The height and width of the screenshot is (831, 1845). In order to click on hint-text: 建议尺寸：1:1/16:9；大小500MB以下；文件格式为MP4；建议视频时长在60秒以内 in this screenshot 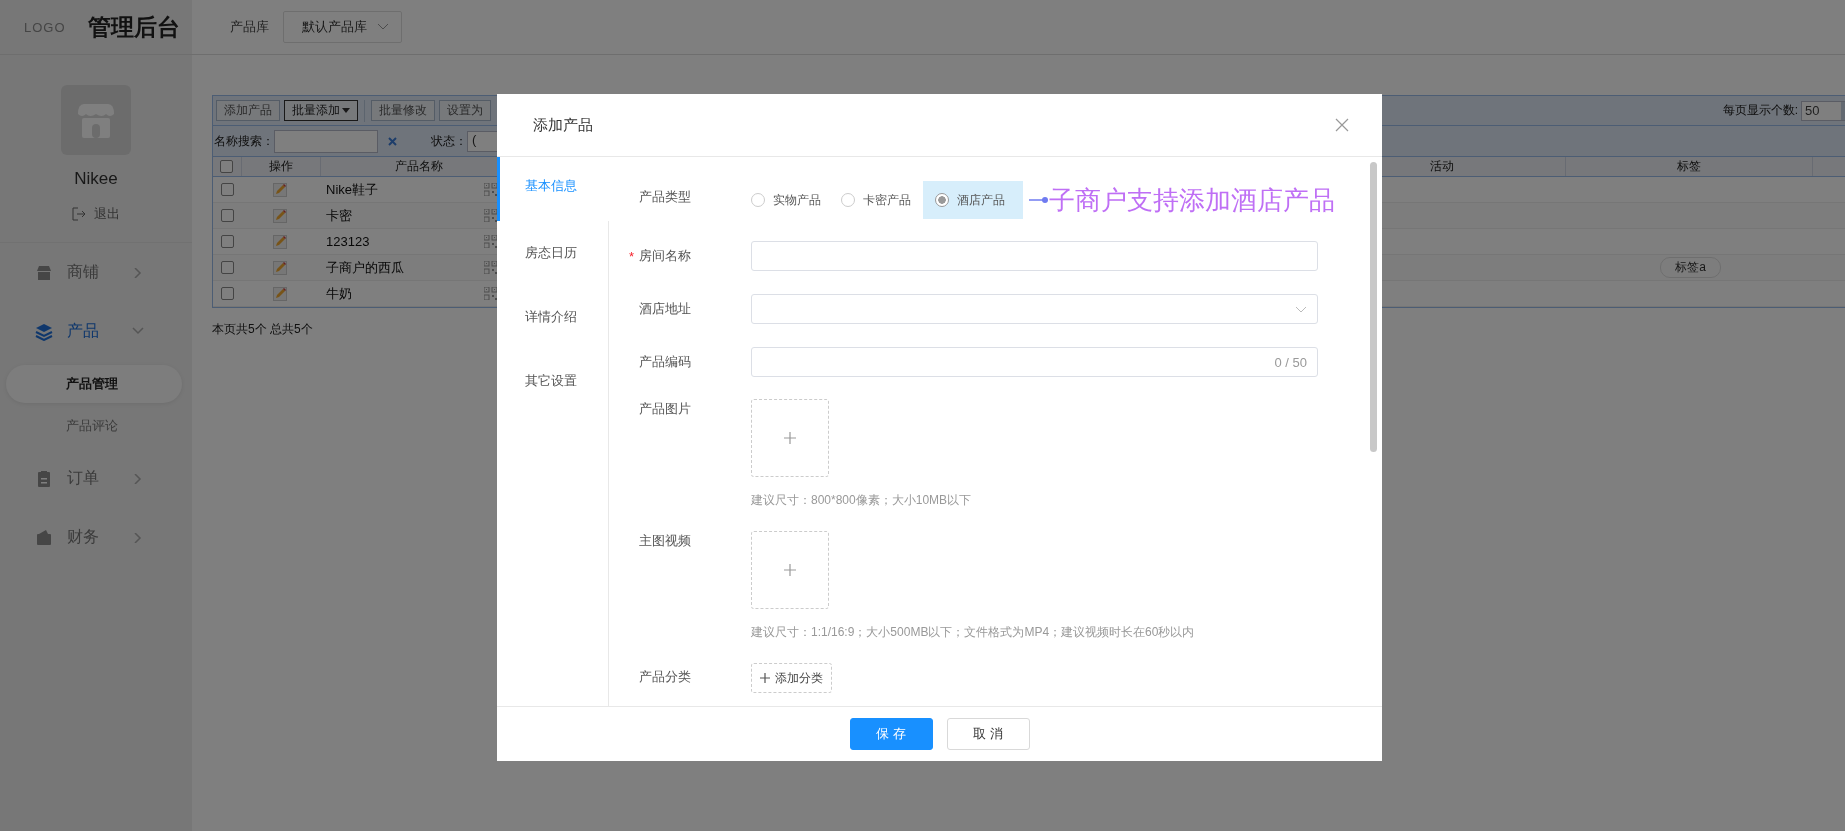, I will do `click(973, 632)`.